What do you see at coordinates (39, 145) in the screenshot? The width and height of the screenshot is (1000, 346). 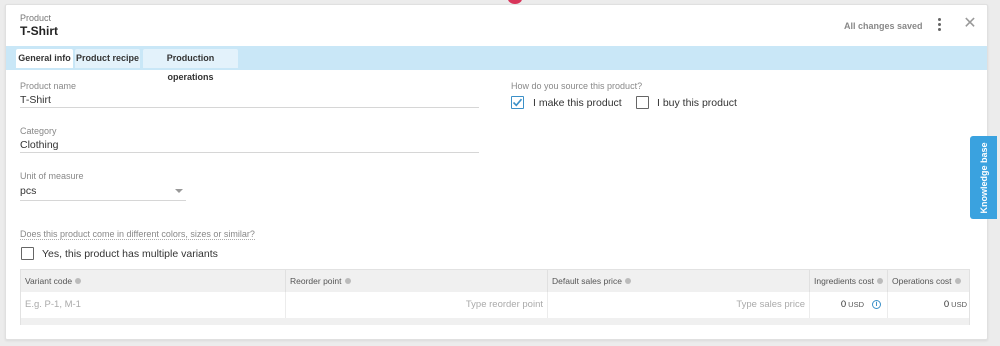 I see `category-input: Clothing` at bounding box center [39, 145].